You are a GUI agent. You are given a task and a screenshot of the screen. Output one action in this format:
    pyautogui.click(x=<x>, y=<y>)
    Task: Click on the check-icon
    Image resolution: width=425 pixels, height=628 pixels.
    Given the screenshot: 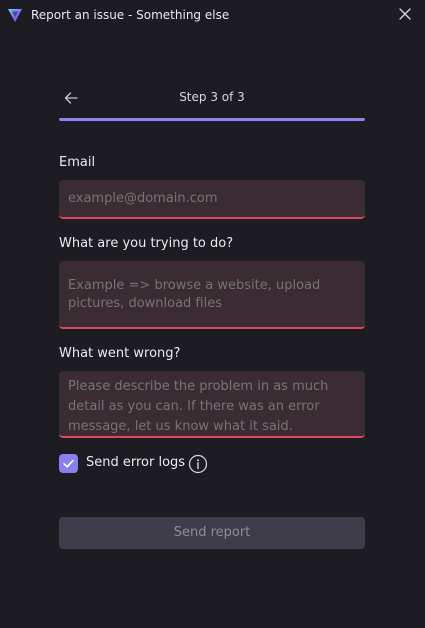 What is the action you would take?
    pyautogui.click(x=68, y=463)
    